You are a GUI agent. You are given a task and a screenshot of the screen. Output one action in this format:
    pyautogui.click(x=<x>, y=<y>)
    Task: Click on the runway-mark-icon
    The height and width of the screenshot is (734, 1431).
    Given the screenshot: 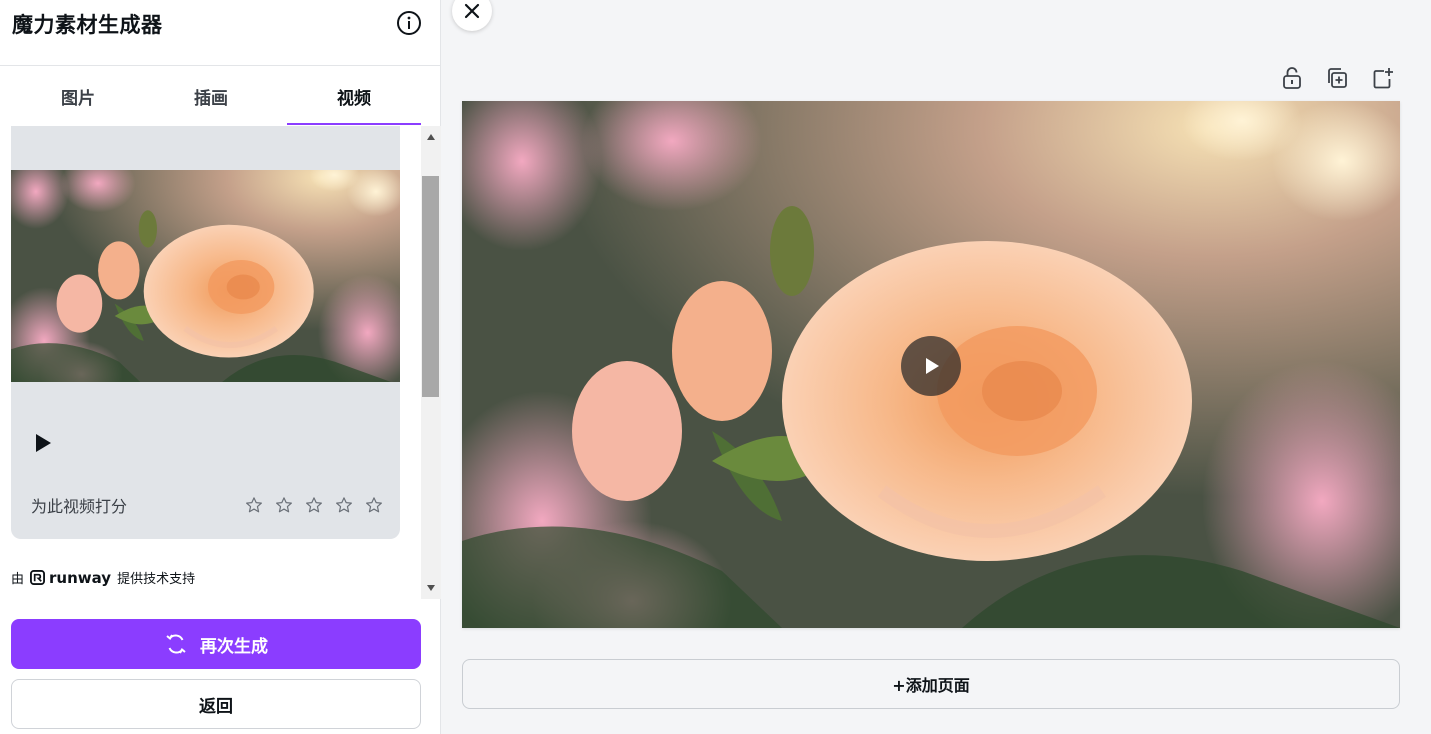 What is the action you would take?
    pyautogui.click(x=38, y=577)
    